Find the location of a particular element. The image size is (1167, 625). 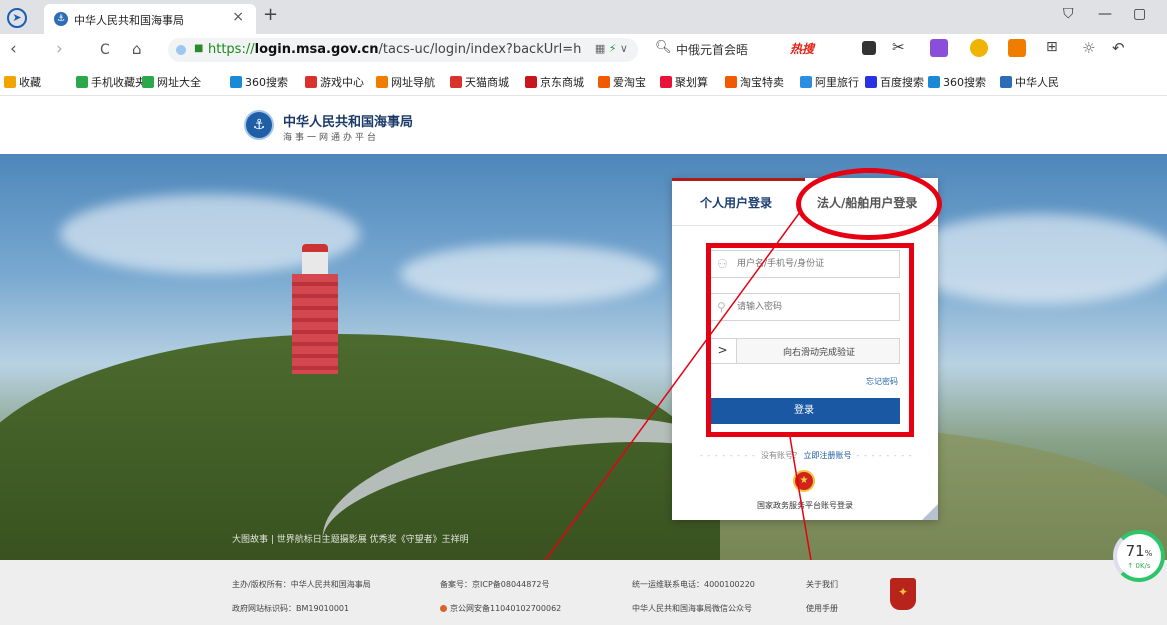

tab-title: 中华人民共和国海事局 is located at coordinates (129, 20).